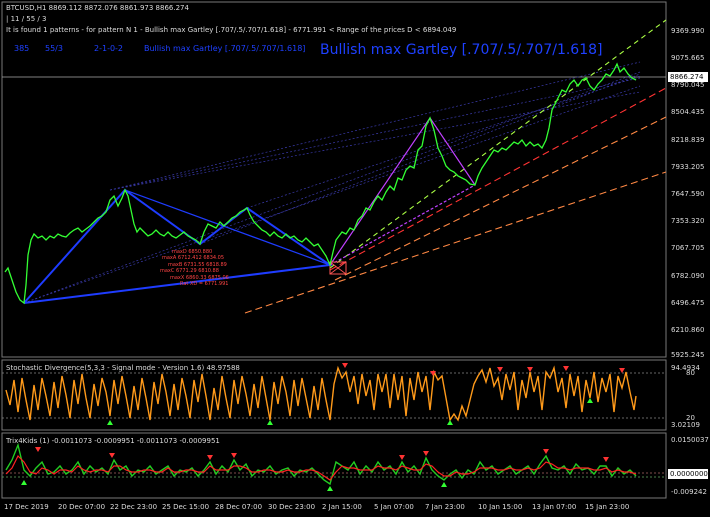 The image size is (710, 517). Describe the element at coordinates (690, 440) in the screenshot. I see `trix-tick: 0.0150037` at that location.